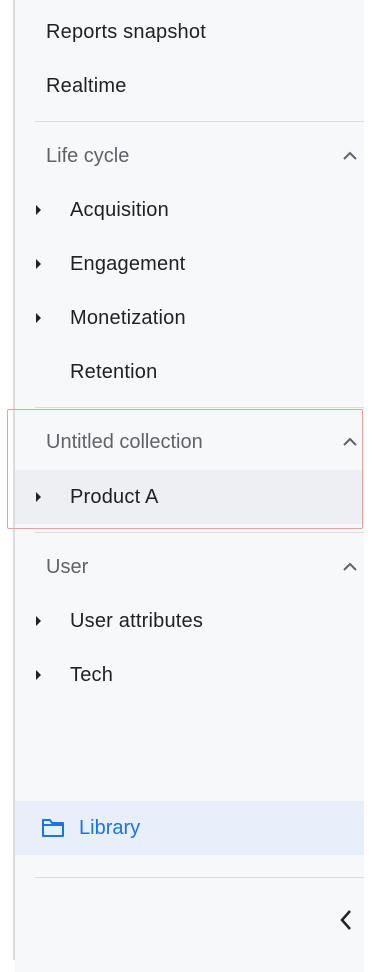 The width and height of the screenshot is (384, 972). What do you see at coordinates (67, 566) in the screenshot?
I see `section-title: User` at bounding box center [67, 566].